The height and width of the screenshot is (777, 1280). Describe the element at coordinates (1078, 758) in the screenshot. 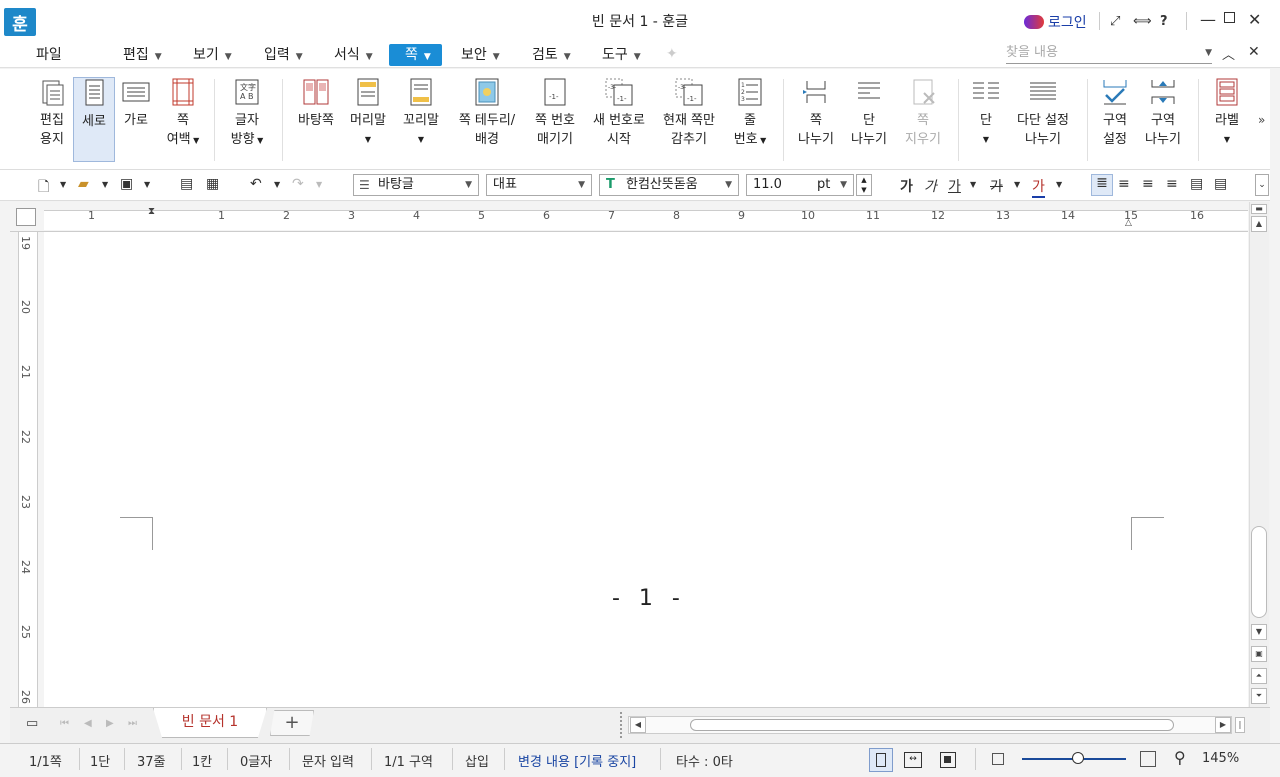

I see `zoom-slider-thumb` at that location.